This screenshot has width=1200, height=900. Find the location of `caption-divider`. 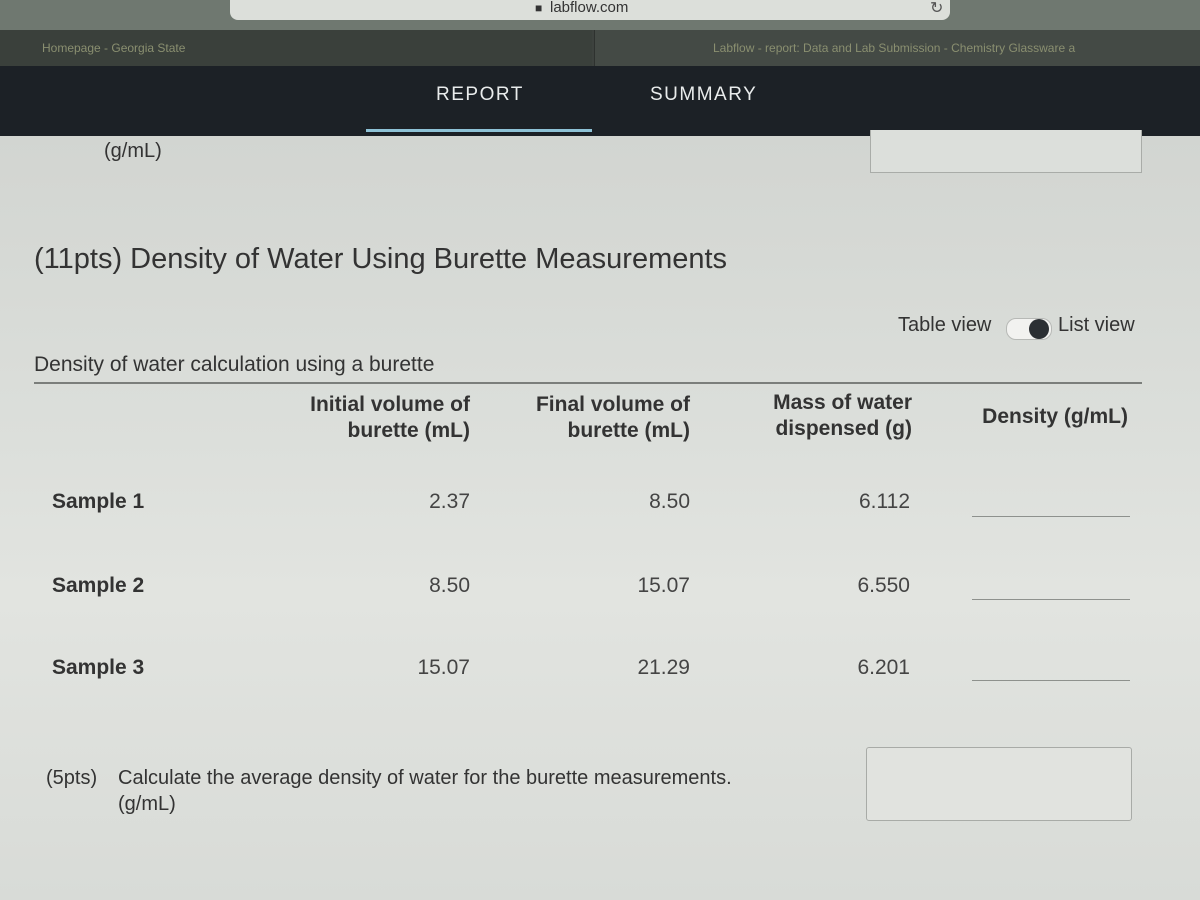

caption-divider is located at coordinates (588, 383).